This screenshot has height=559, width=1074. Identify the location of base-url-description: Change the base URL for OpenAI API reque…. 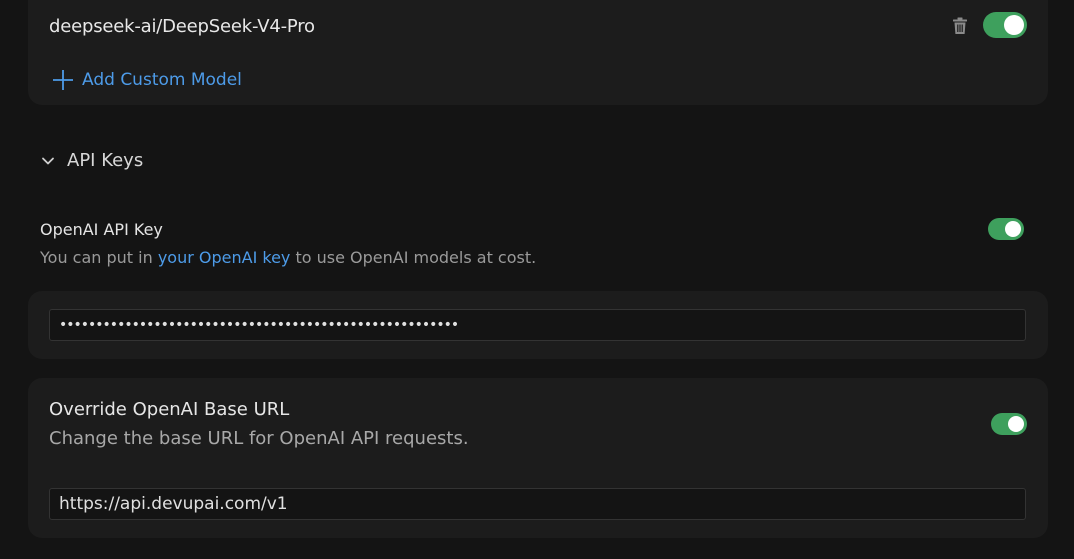
(259, 438).